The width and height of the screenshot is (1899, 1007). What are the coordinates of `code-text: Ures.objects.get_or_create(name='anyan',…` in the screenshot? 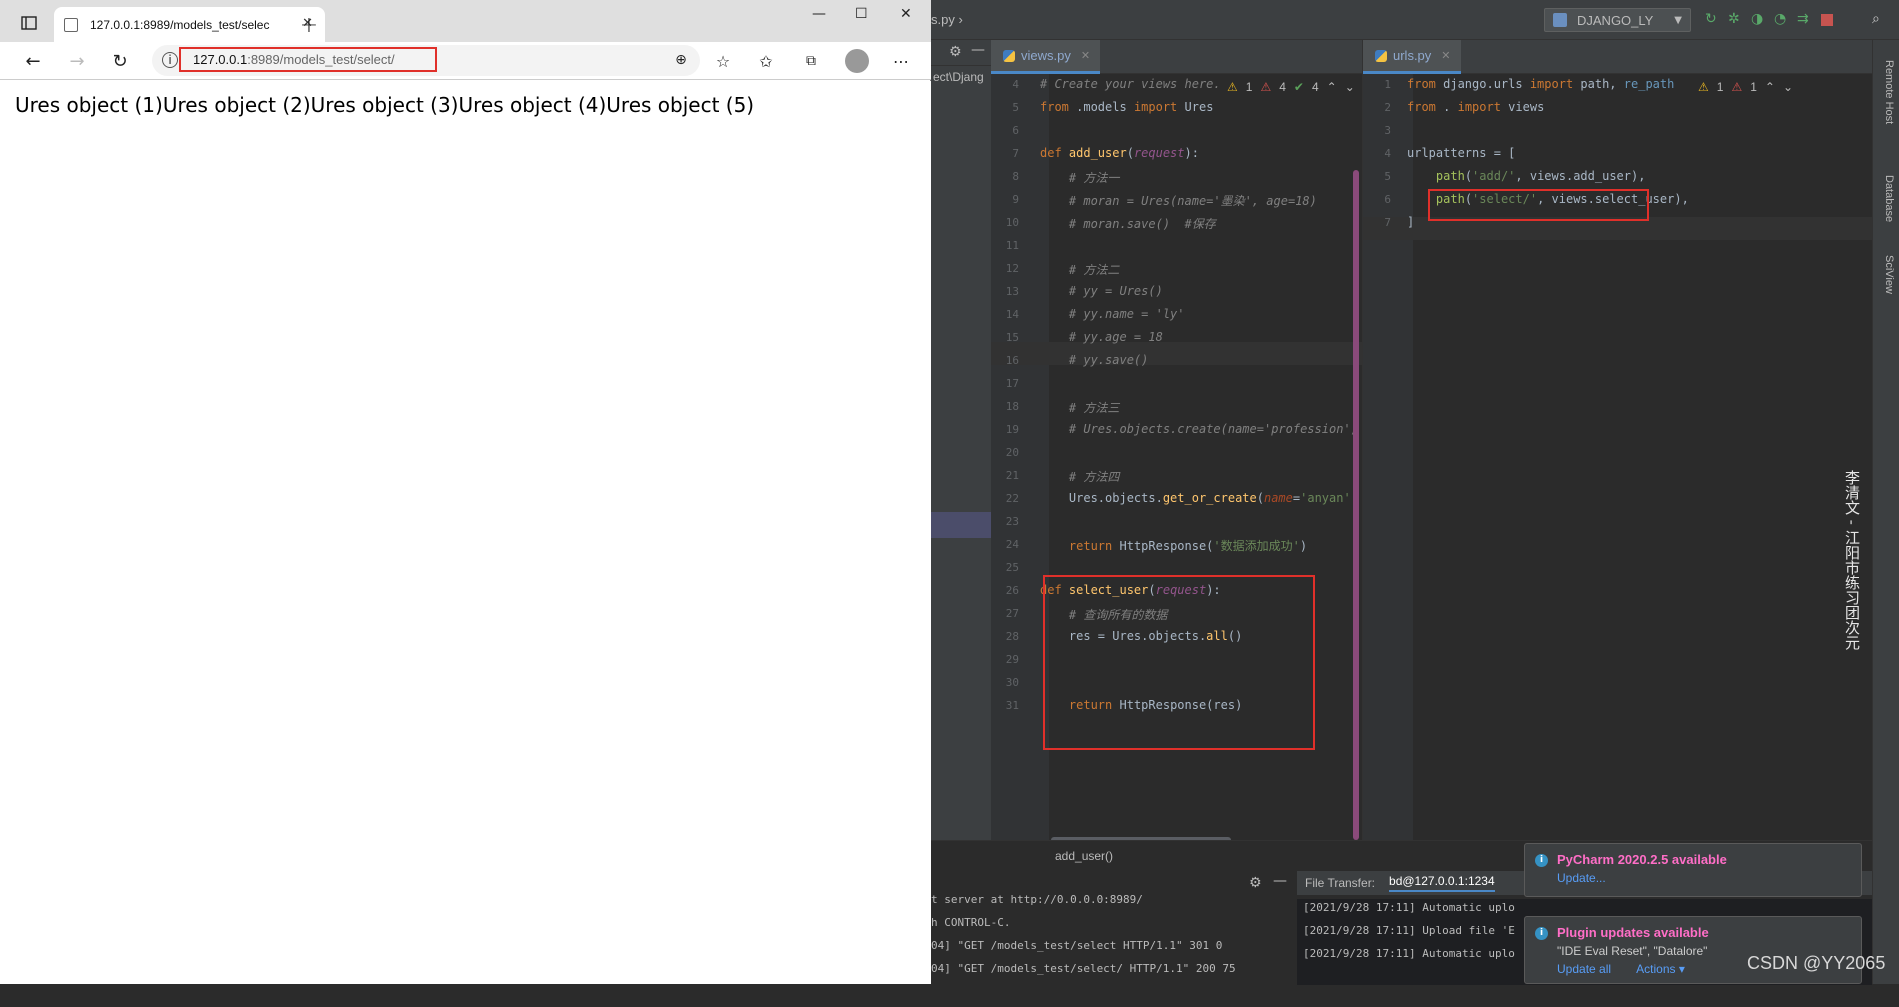 It's located at (1228, 498).